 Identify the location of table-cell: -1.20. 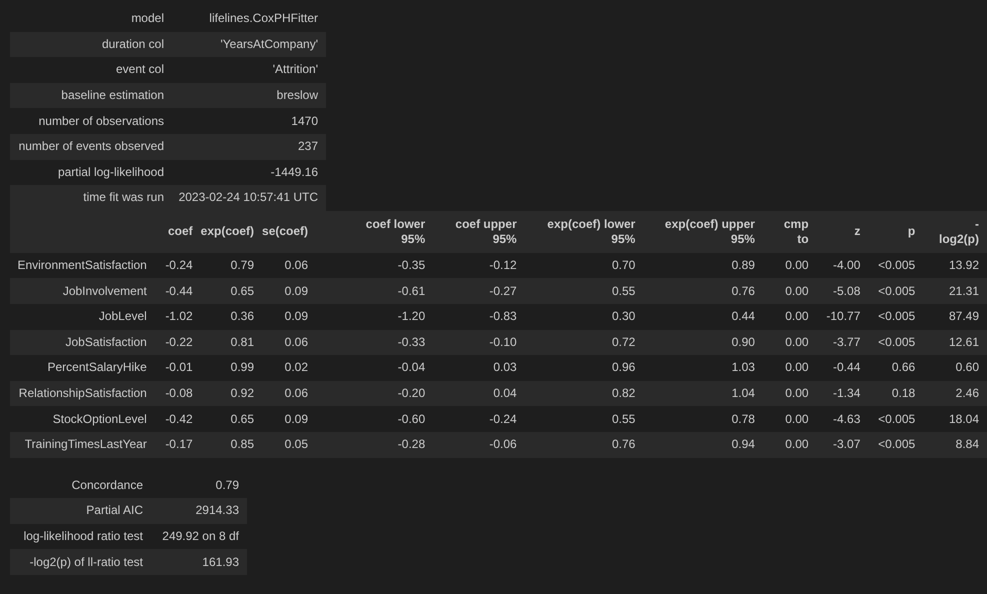
(375, 317).